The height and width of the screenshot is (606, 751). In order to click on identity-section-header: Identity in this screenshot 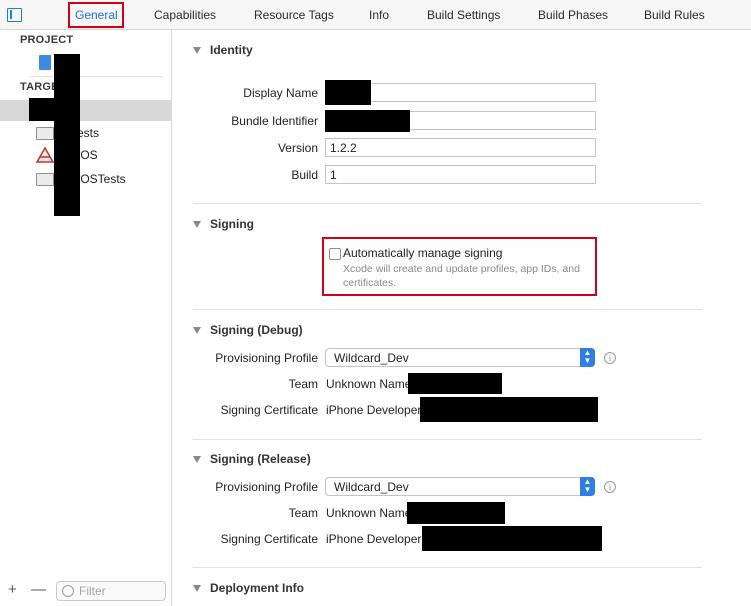, I will do `click(223, 50)`.